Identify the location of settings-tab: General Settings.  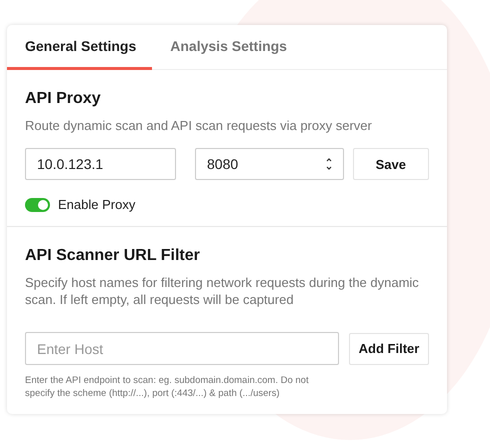
(79, 47).